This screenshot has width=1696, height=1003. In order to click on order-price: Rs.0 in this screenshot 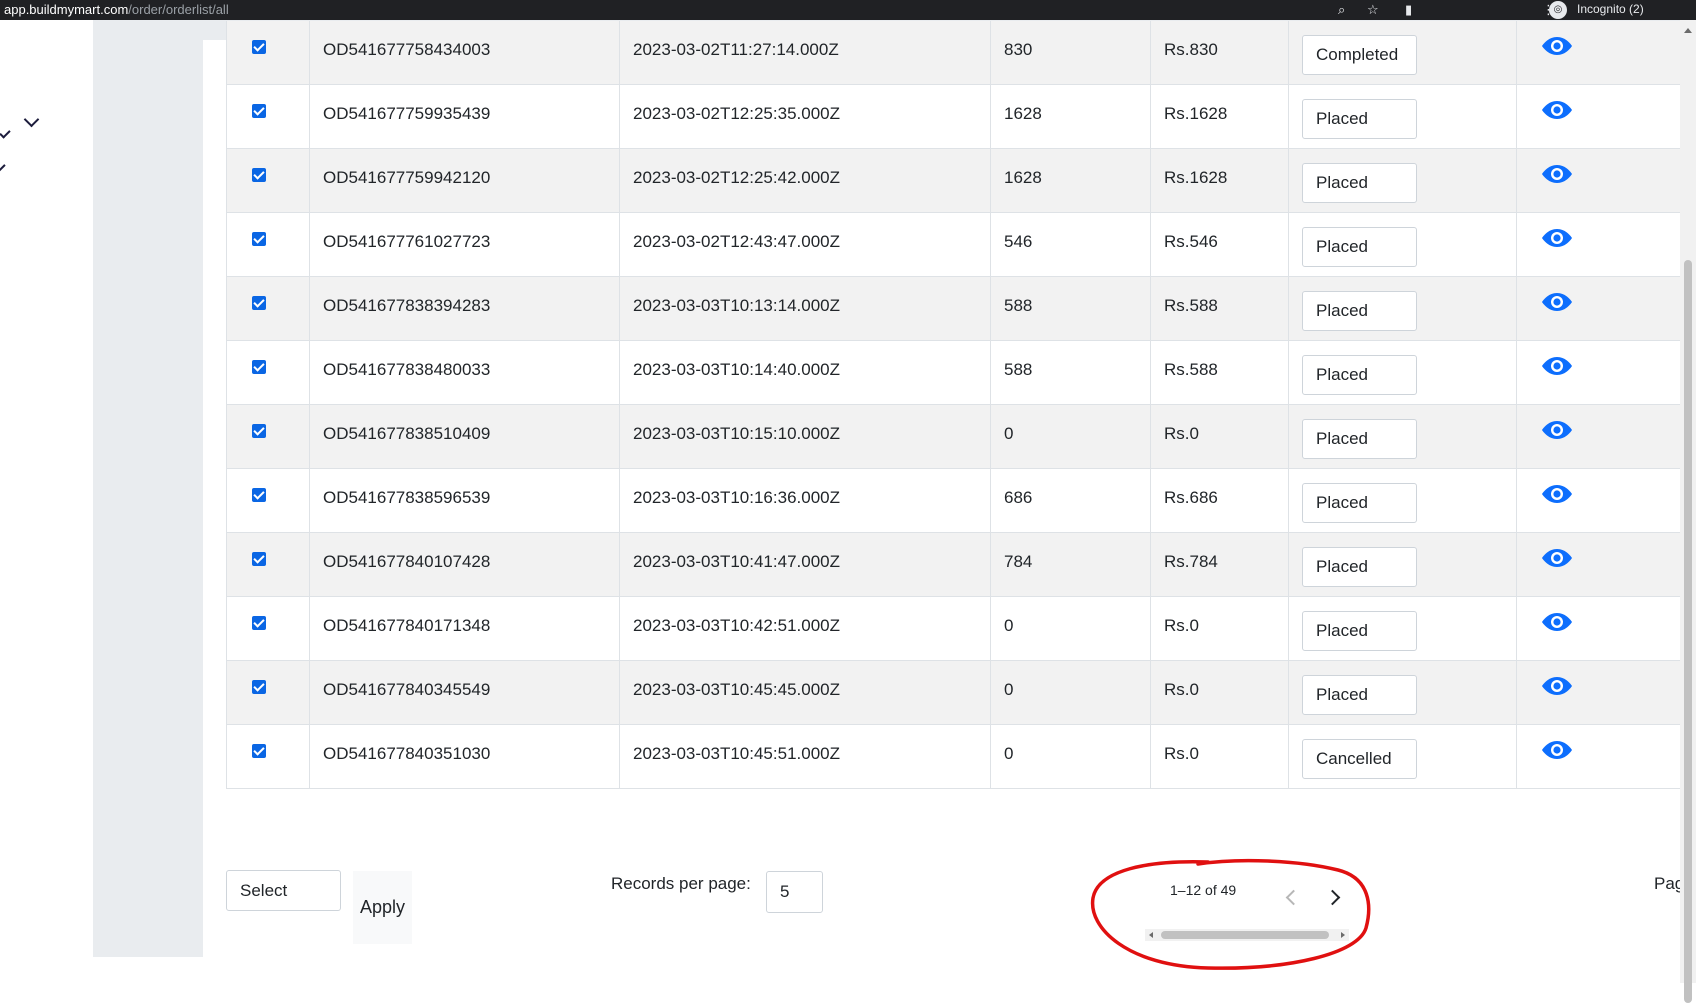, I will do `click(1181, 625)`.